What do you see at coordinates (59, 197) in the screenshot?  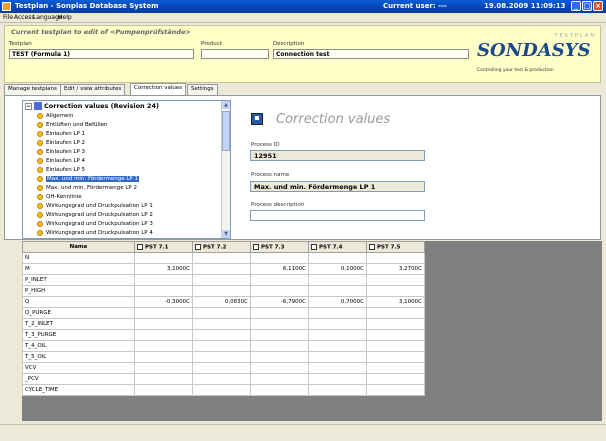 I see `tree-item: QH-Kennlinie` at bounding box center [59, 197].